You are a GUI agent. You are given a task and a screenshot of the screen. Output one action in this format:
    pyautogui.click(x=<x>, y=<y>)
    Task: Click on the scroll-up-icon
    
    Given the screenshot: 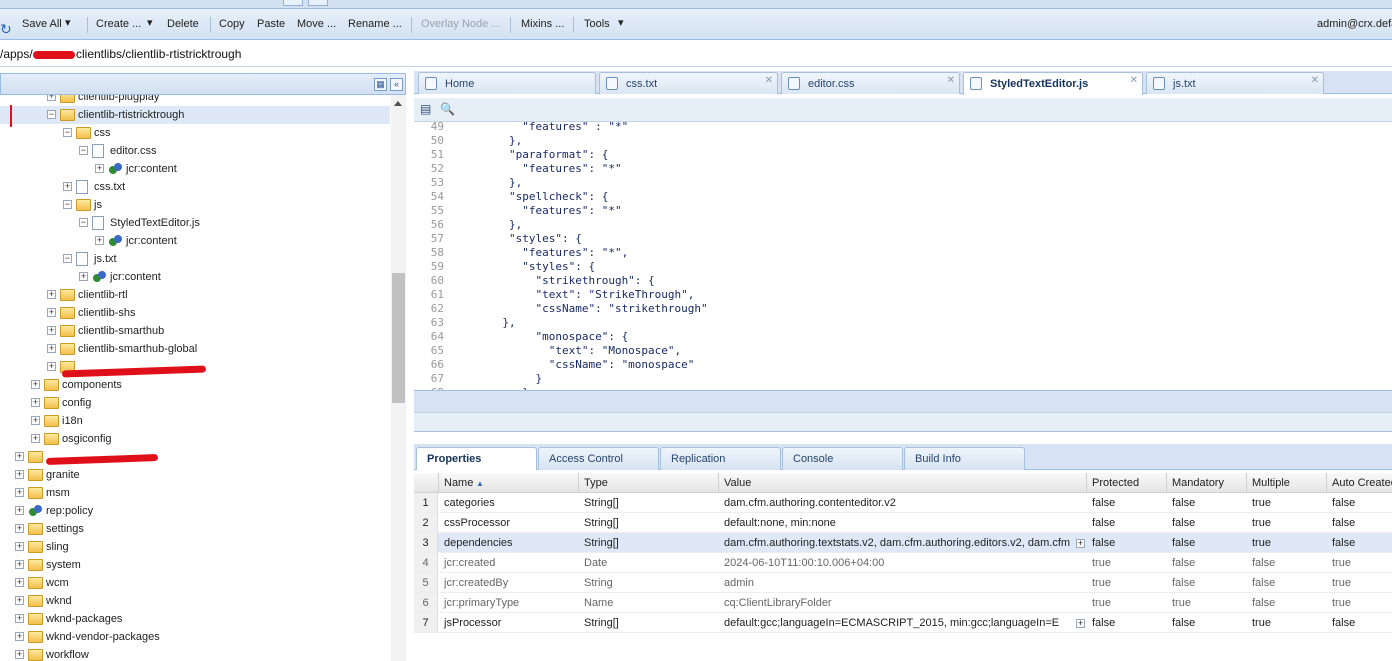 What is the action you would take?
    pyautogui.click(x=398, y=103)
    